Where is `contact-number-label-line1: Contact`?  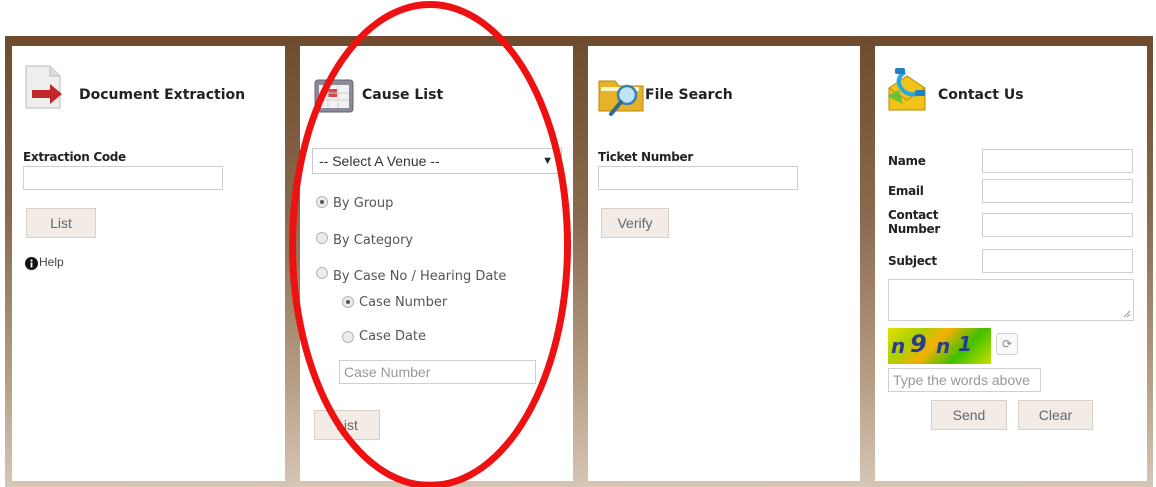 contact-number-label-line1: Contact is located at coordinates (913, 215).